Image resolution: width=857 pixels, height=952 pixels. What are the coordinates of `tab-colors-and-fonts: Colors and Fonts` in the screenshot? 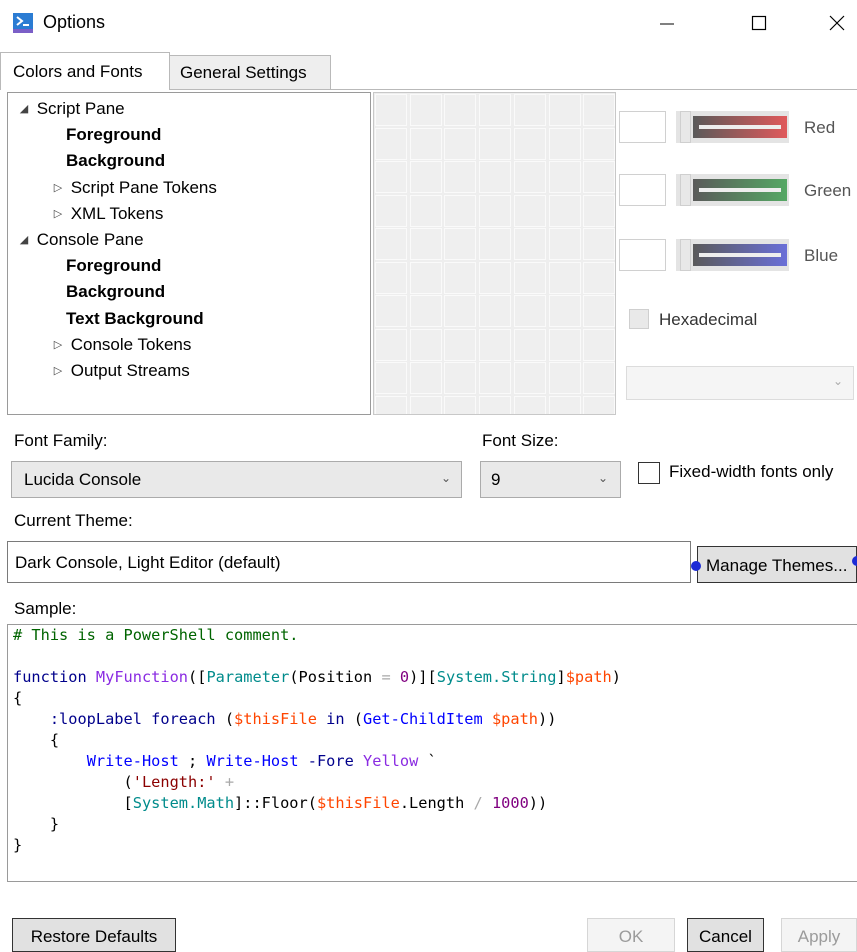 It's located at (85, 71).